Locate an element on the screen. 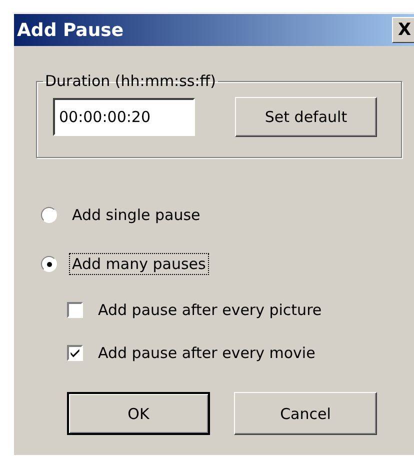  radio-label: Add single pause is located at coordinates (136, 215).